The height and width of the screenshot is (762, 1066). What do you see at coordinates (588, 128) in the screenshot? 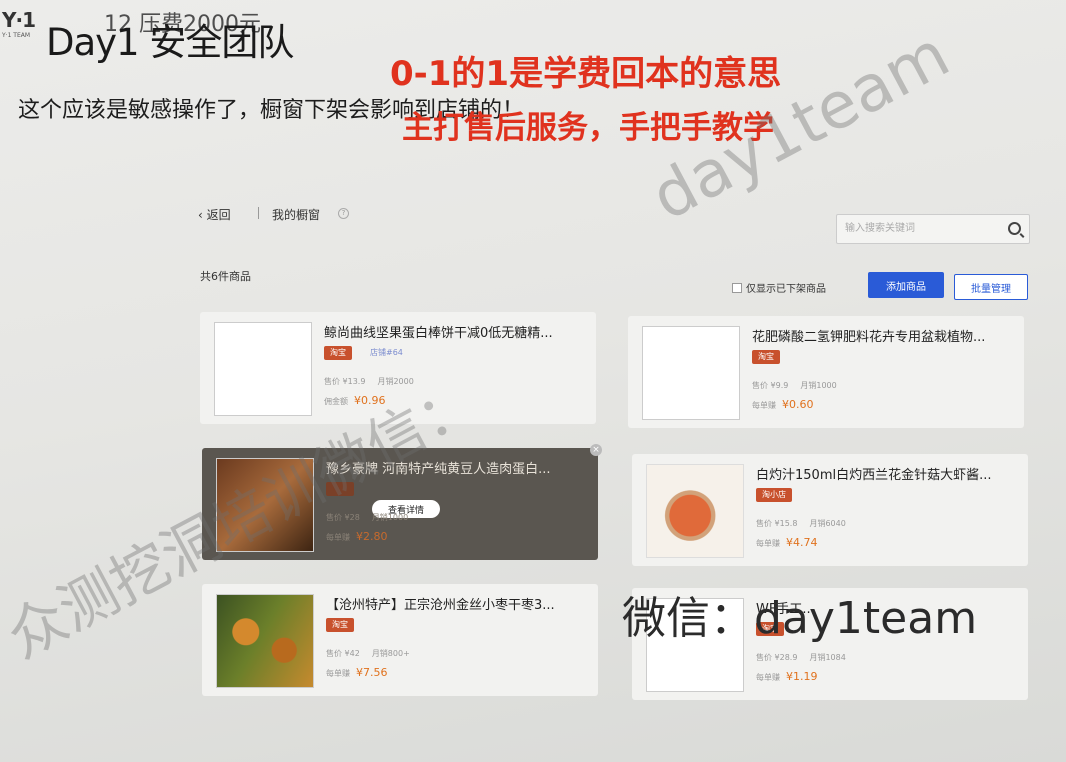
I see `promo-line-2: 主打售后服务，手把手教学` at bounding box center [588, 128].